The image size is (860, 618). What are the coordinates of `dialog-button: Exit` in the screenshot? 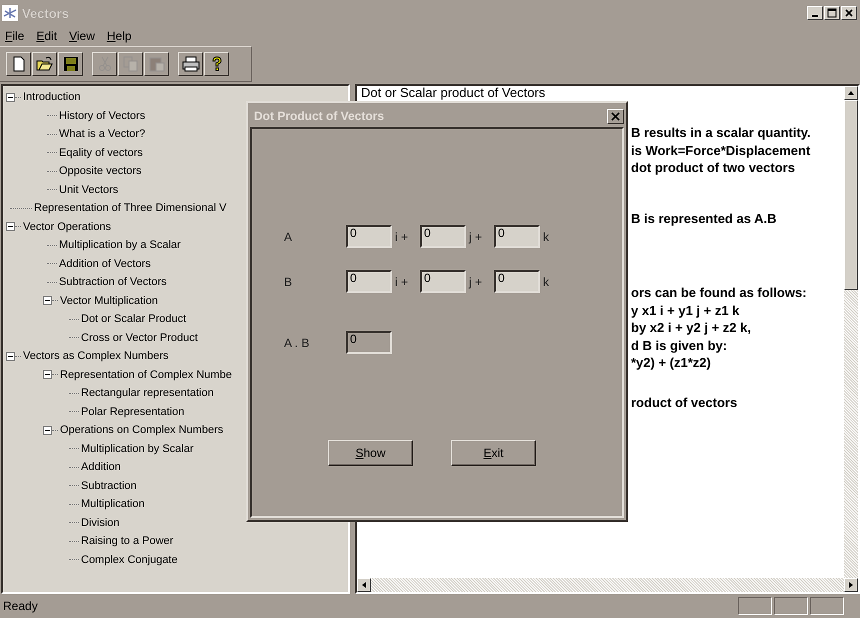 It's located at (493, 453).